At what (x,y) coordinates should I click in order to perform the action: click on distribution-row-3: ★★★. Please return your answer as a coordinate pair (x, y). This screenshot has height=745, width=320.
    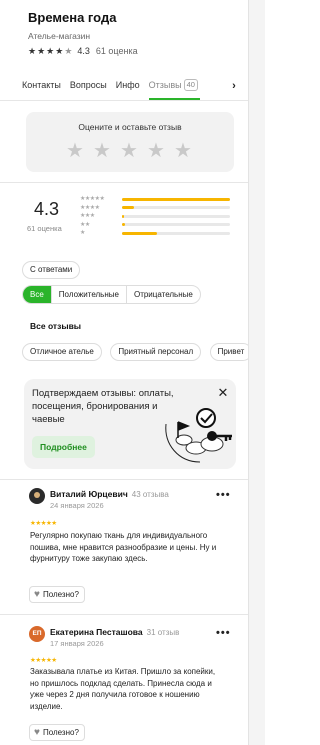
    Looking at the image, I should click on (158, 216).